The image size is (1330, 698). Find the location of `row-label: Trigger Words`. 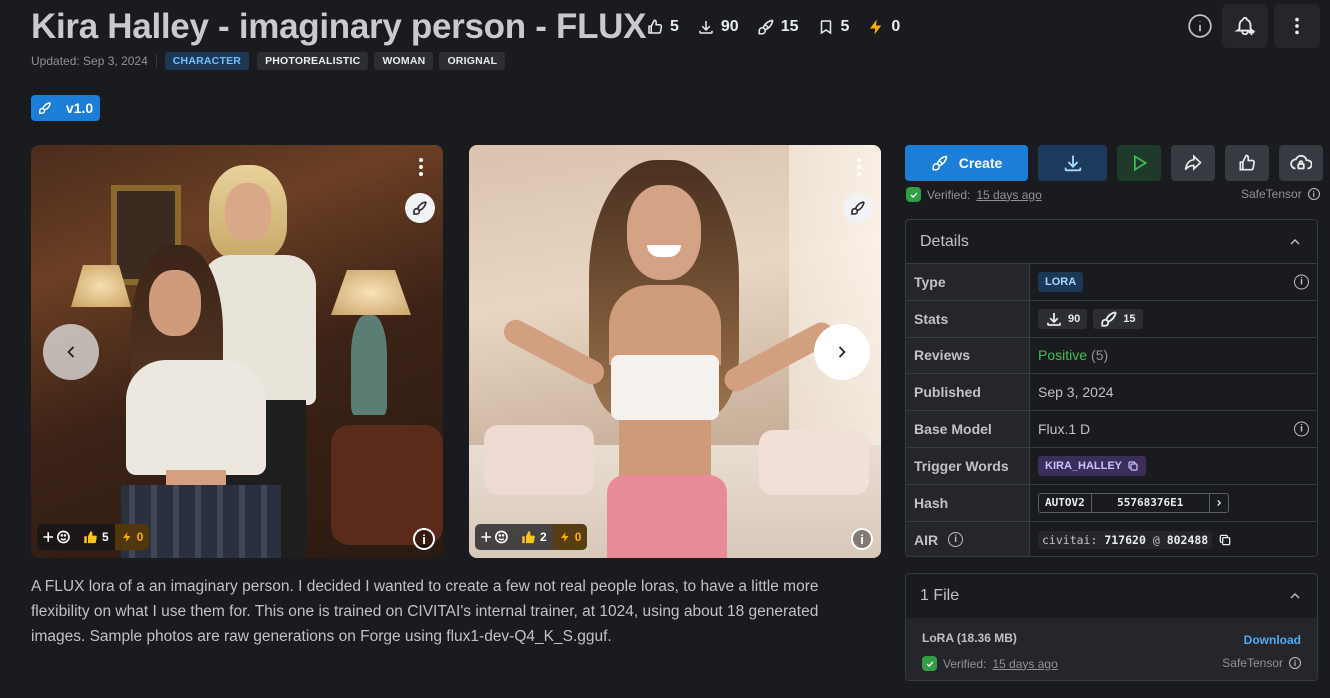

row-label: Trigger Words is located at coordinates (968, 465).